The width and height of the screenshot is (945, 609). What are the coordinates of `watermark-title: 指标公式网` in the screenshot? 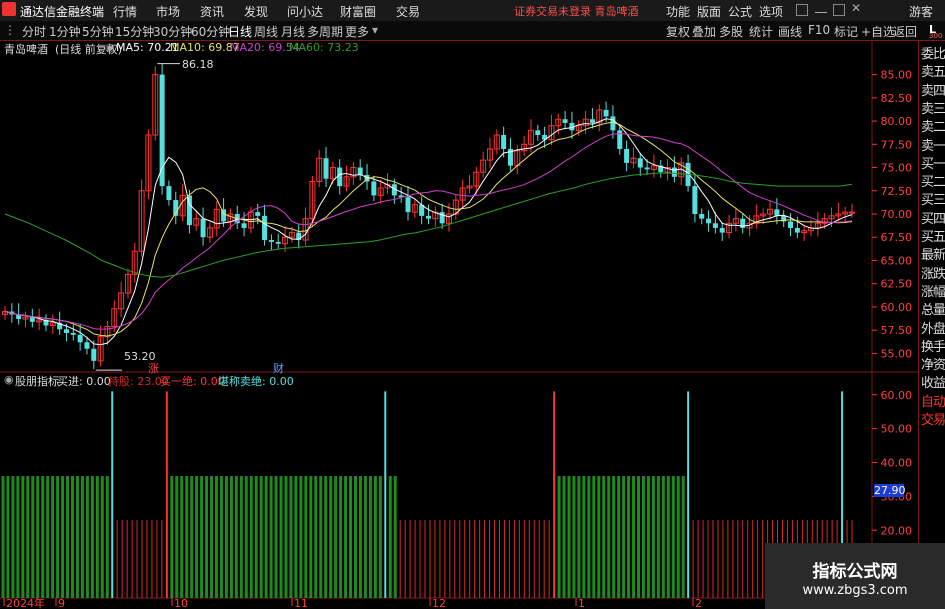 It's located at (855, 572).